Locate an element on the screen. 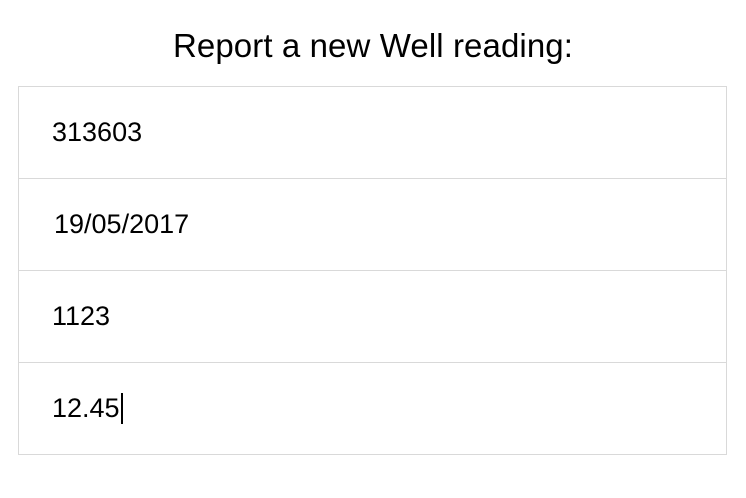 This screenshot has height=498, width=746. depth-field: 12.45 is located at coordinates (87, 408).